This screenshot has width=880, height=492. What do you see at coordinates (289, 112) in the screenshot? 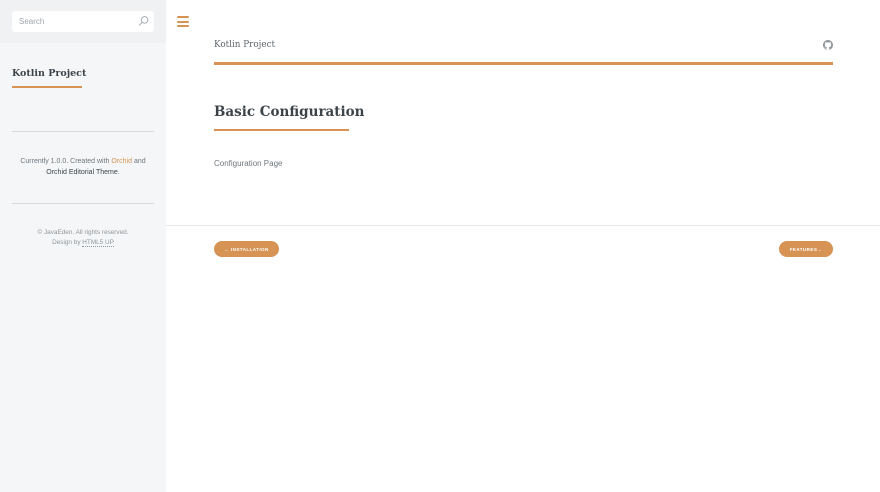
I see `page-title: Basic Configuration` at bounding box center [289, 112].